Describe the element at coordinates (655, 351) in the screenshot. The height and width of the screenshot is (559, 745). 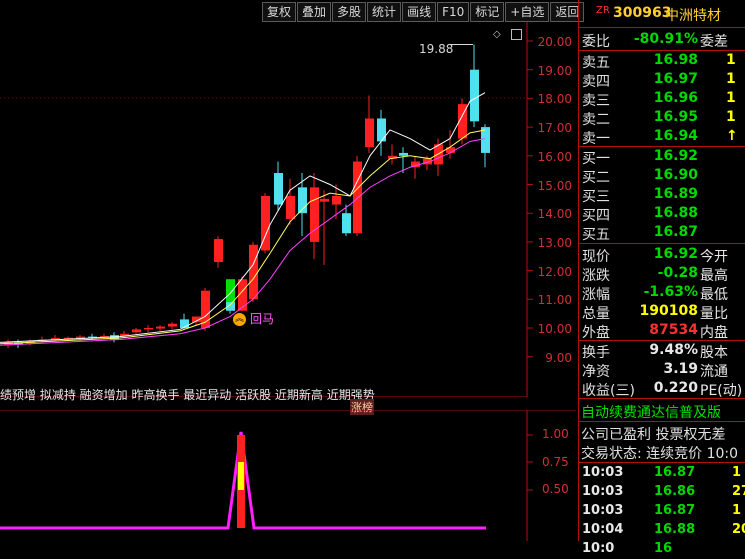
I see `stat-row-2: 换手 9.48% 股本` at that location.